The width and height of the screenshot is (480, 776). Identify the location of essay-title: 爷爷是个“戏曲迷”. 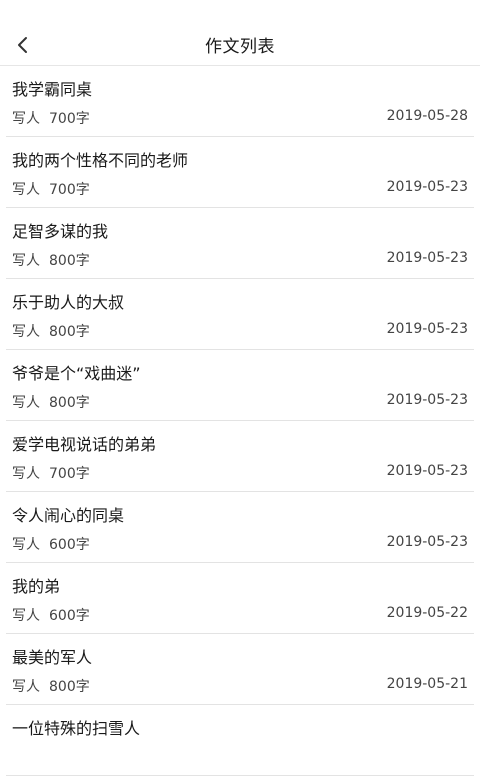
(76, 373).